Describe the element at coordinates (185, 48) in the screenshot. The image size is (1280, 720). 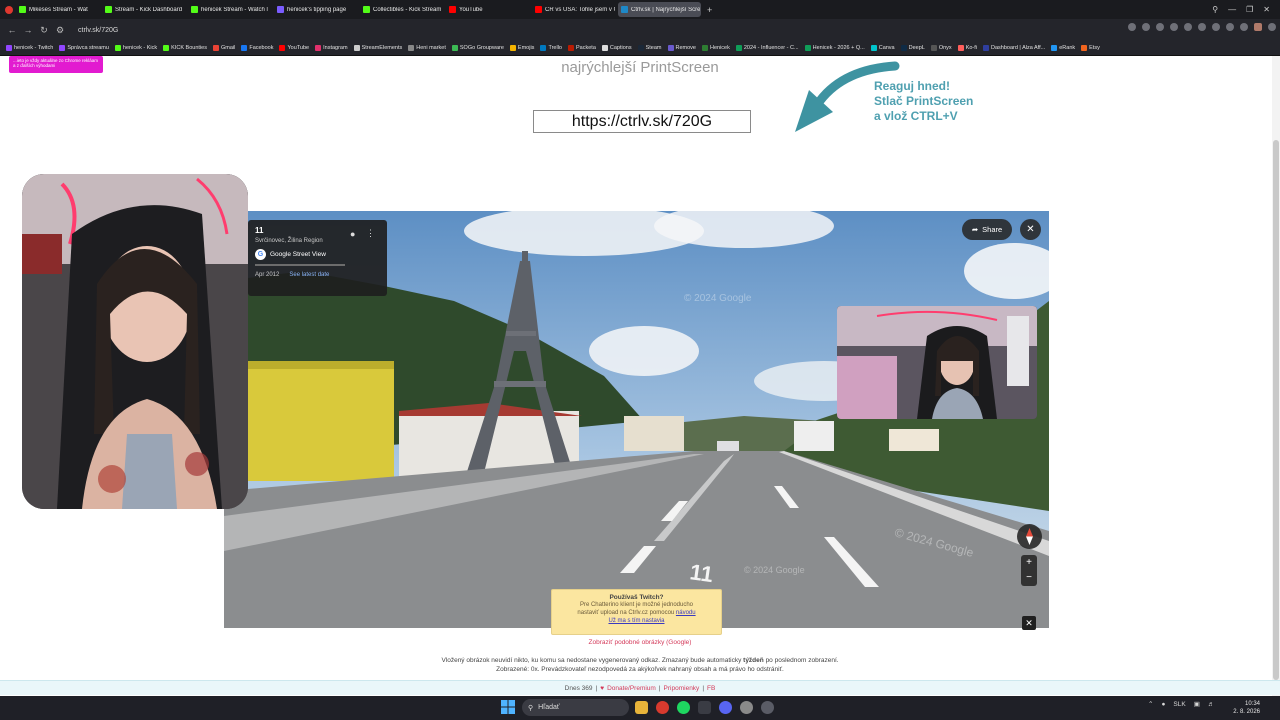
I see `bookmark-item: KICK Bounties` at that location.